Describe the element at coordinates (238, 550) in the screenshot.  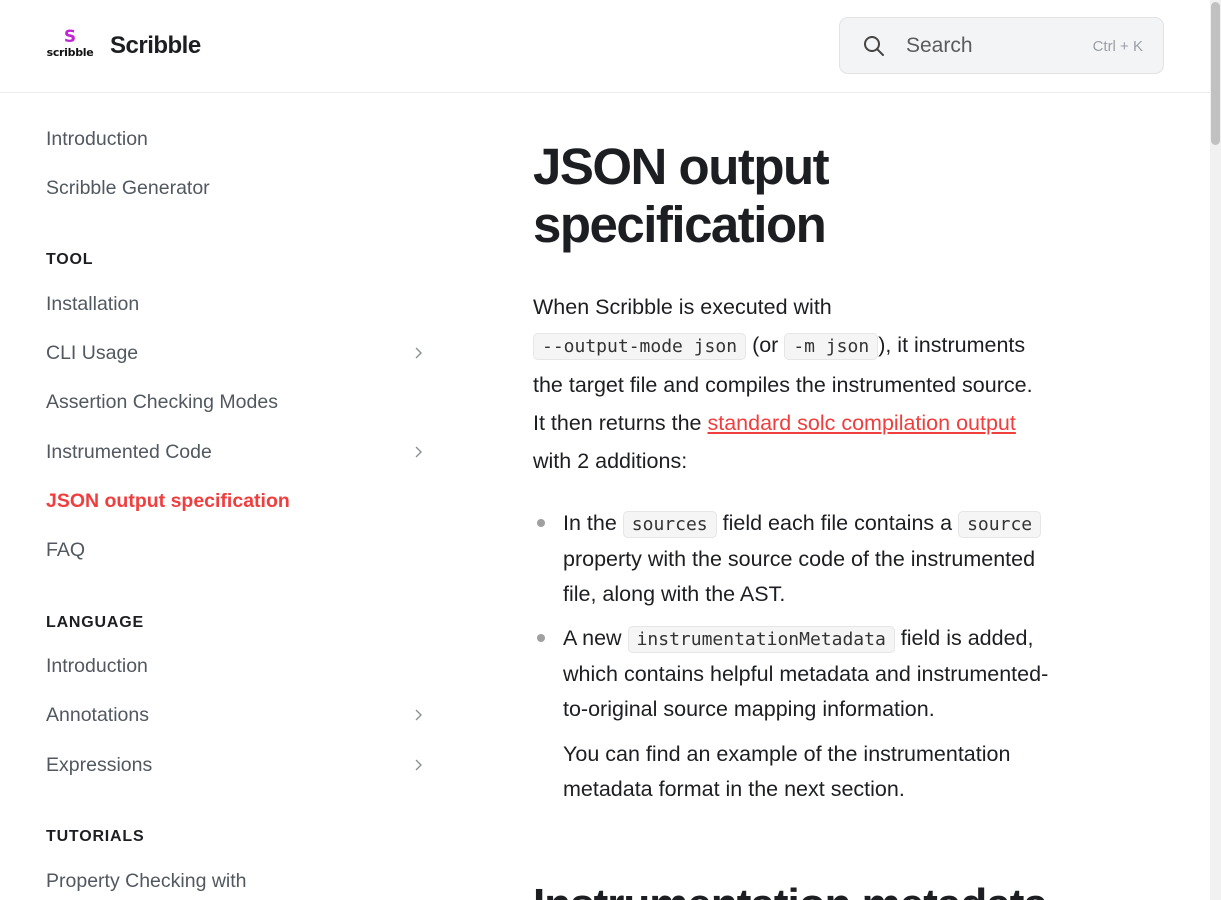
I see `sidebar-item-faq: FAQ` at that location.